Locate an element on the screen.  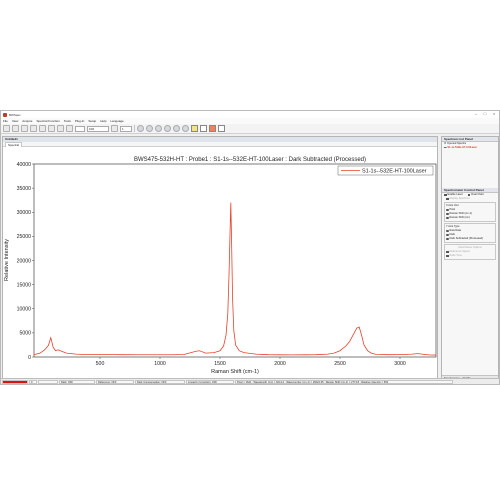
x-tick-label: 500 is located at coordinates (100, 364).